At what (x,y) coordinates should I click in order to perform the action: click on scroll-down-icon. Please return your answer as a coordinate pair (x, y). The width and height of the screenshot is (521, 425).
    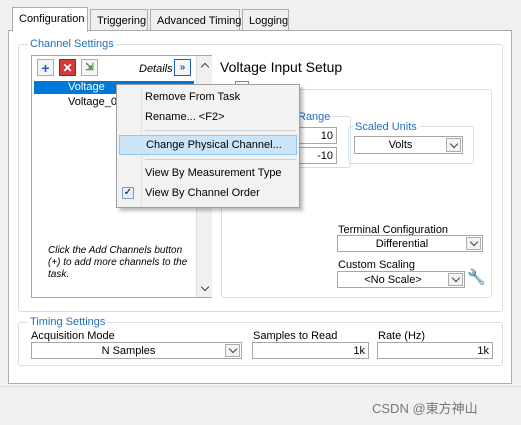
    Looking at the image, I should click on (205, 287).